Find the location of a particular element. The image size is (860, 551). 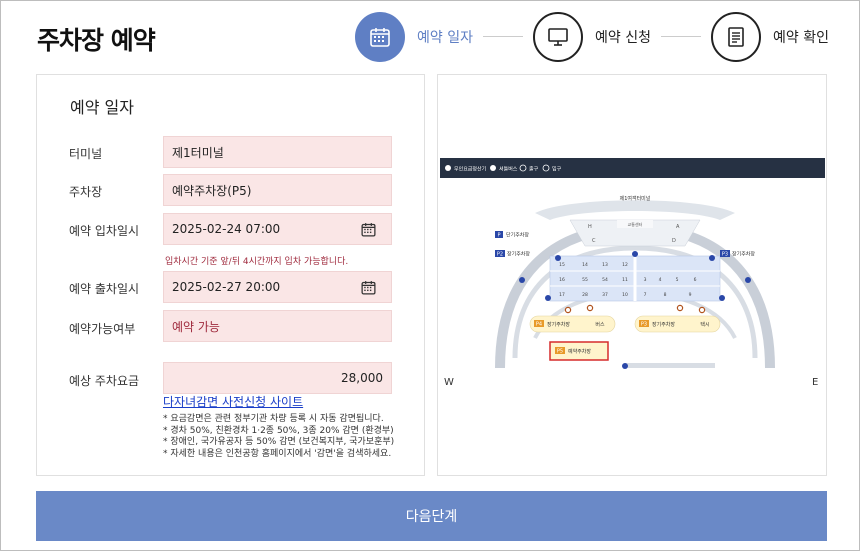

badge-text: P4 is located at coordinates (539, 325).